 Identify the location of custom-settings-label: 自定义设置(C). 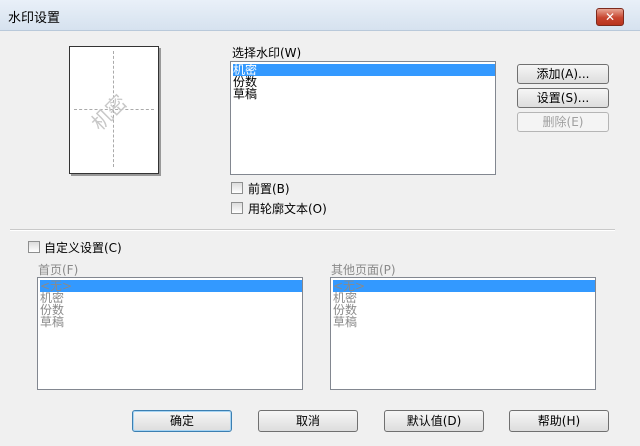
(83, 248).